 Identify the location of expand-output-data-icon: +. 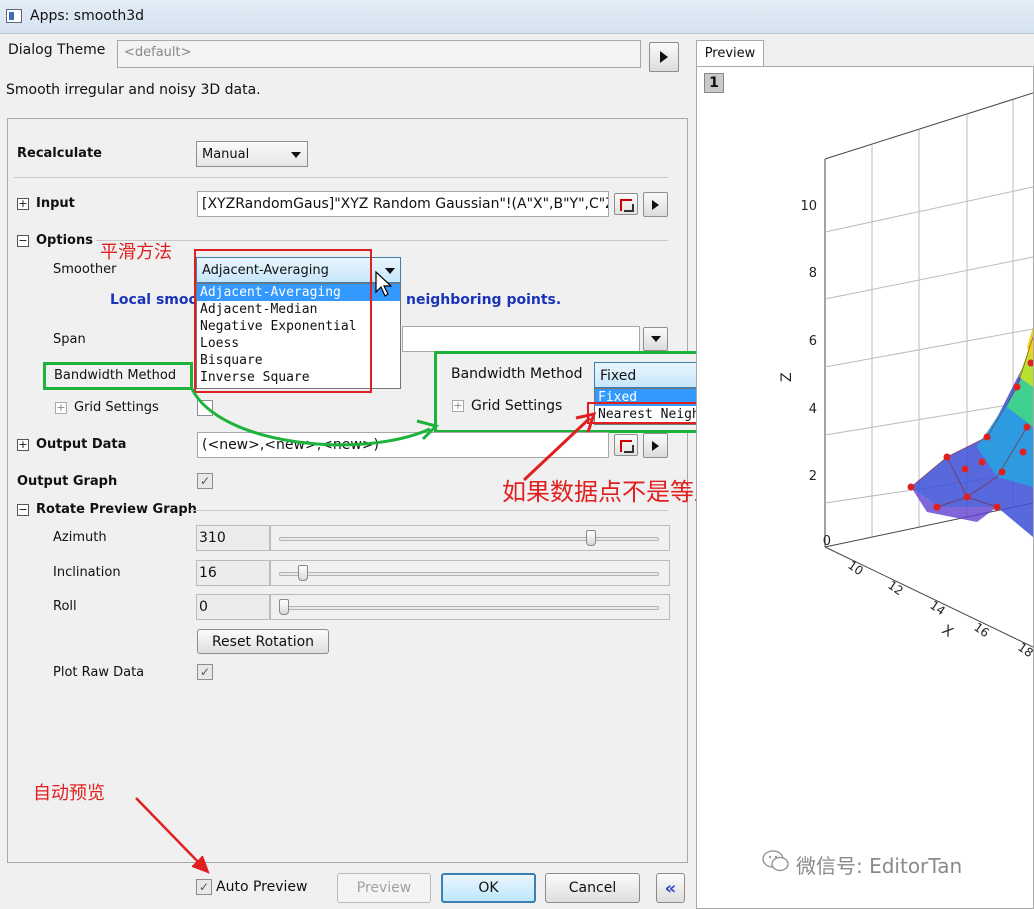
(23, 445).